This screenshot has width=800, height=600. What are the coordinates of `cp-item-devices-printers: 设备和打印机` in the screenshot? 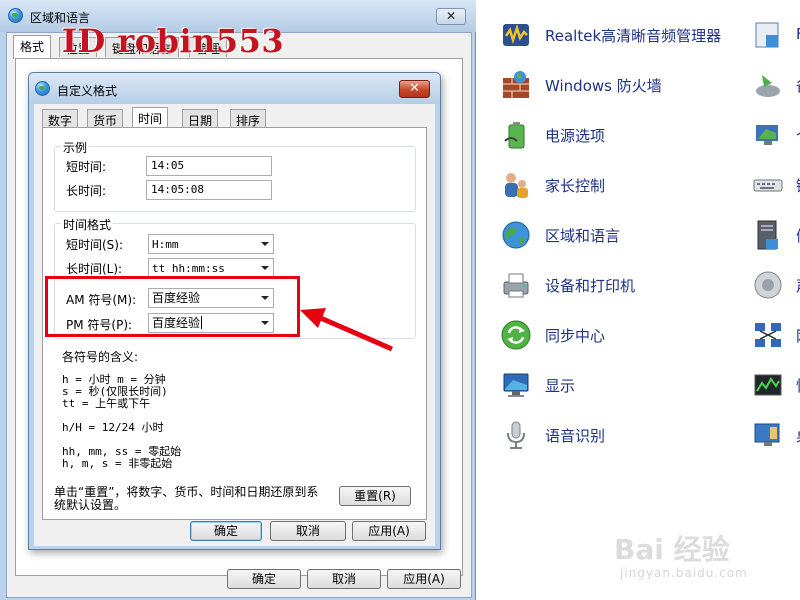 It's located at (625, 285).